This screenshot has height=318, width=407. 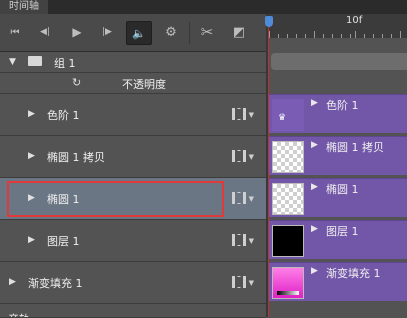 I want to click on group-track-bar, so click(x=339, y=61).